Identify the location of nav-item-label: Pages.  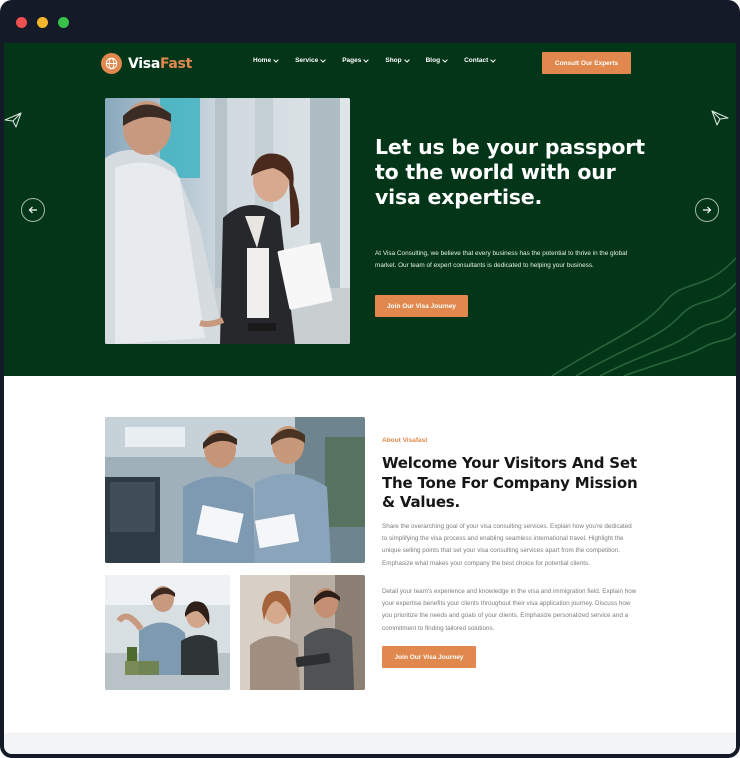
(352, 60).